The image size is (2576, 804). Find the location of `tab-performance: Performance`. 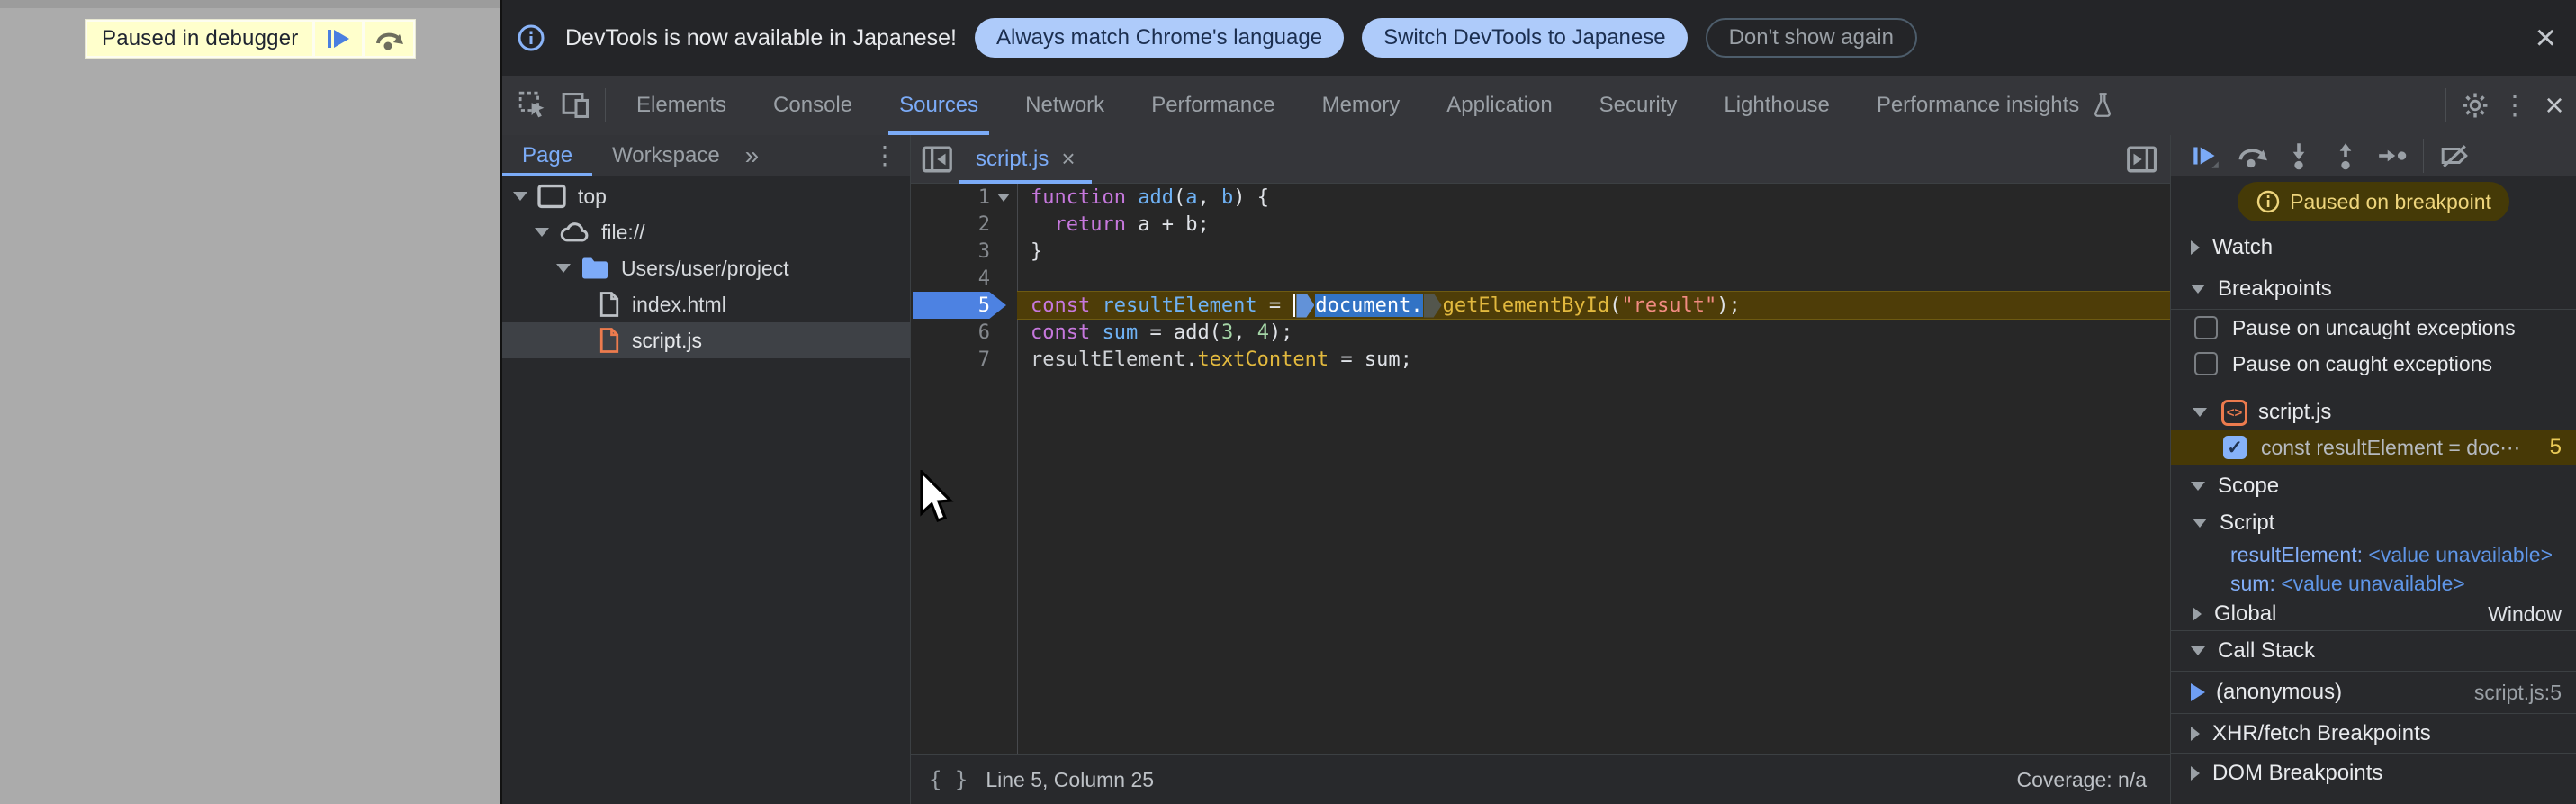

tab-performance: Performance is located at coordinates (1213, 105).